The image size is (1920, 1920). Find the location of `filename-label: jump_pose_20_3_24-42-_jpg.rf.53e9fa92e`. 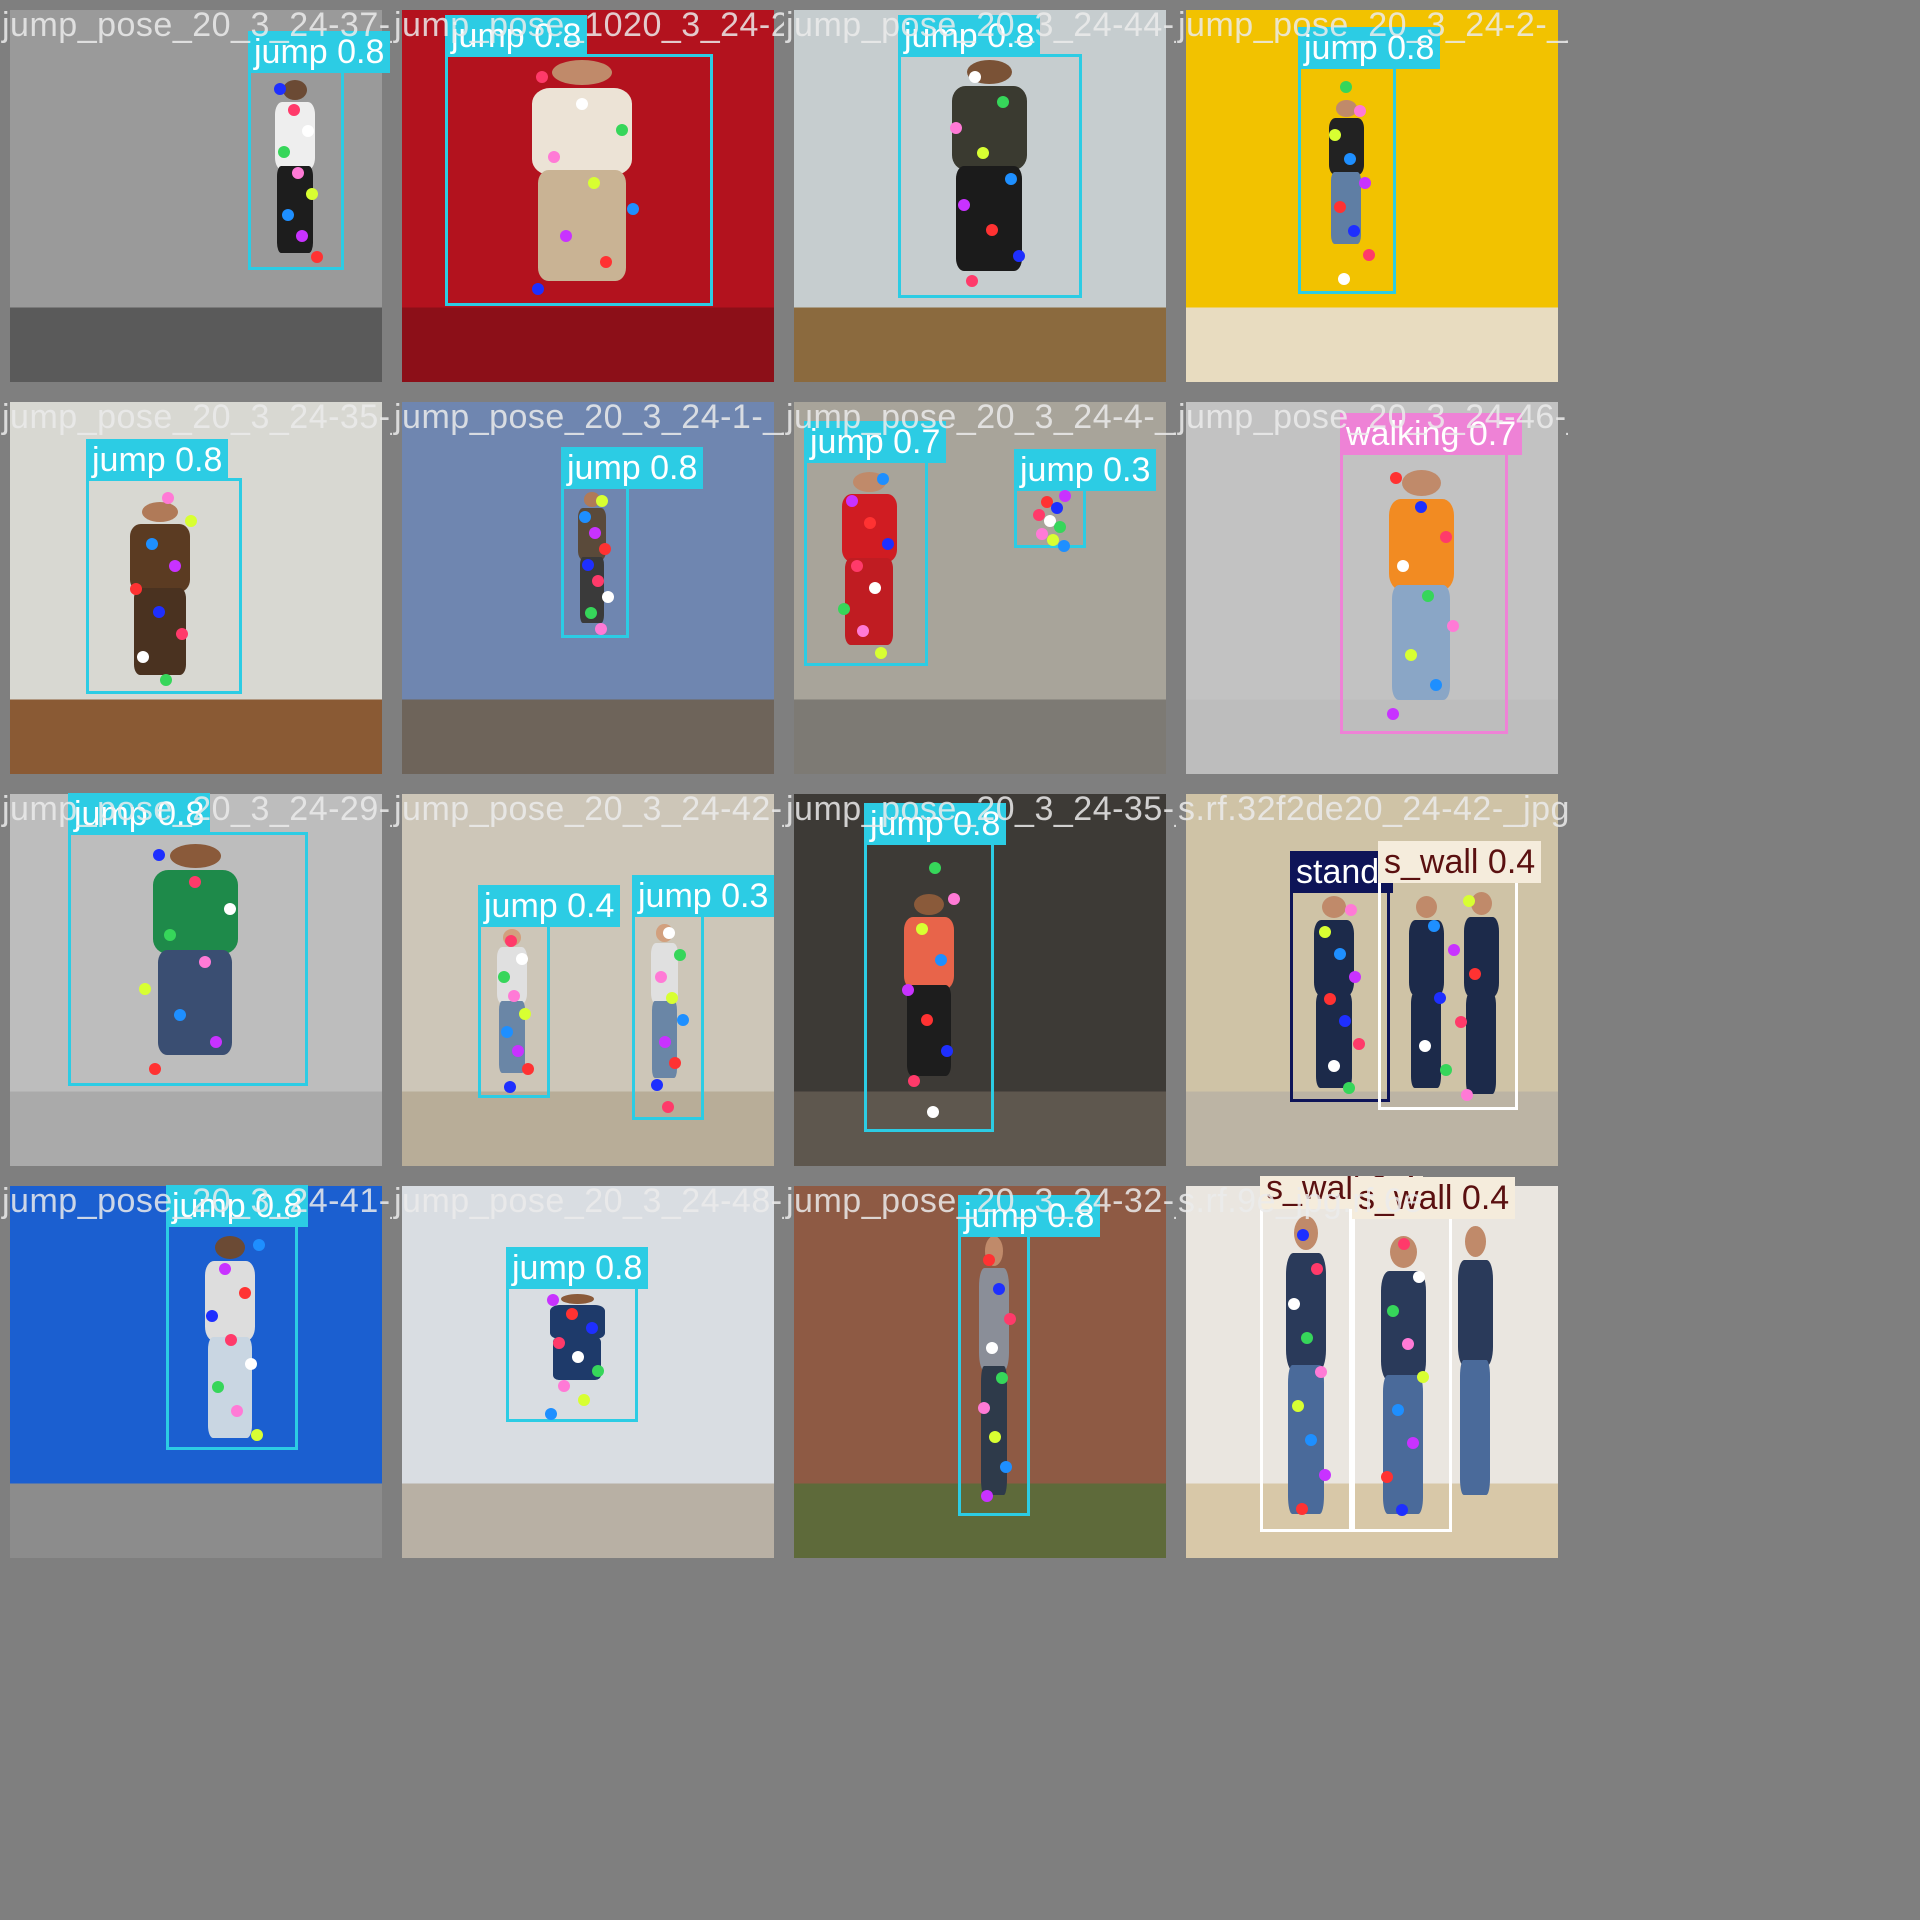

filename-label: jump_pose_20_3_24-42-_jpg.rf.53e9fa92e is located at coordinates (589, 809).